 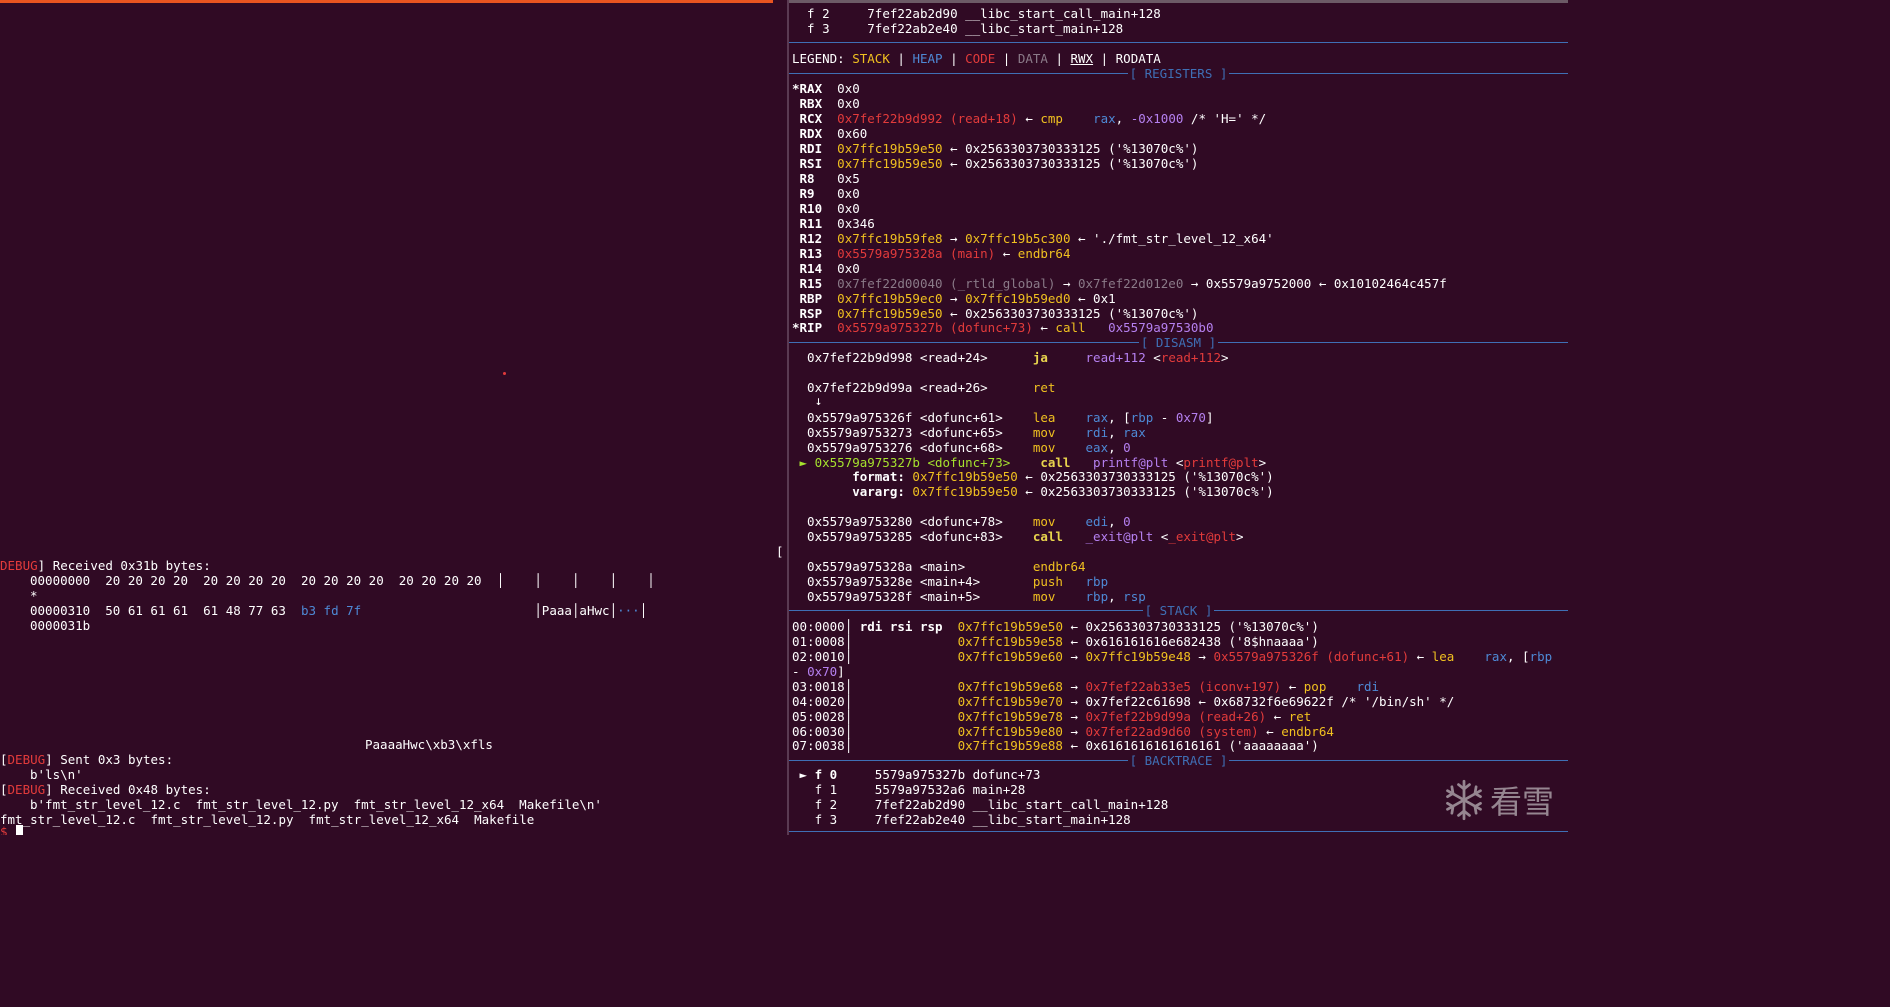 What do you see at coordinates (807, 400) in the screenshot?
I see `jump-arrow-icon: ↓` at bounding box center [807, 400].